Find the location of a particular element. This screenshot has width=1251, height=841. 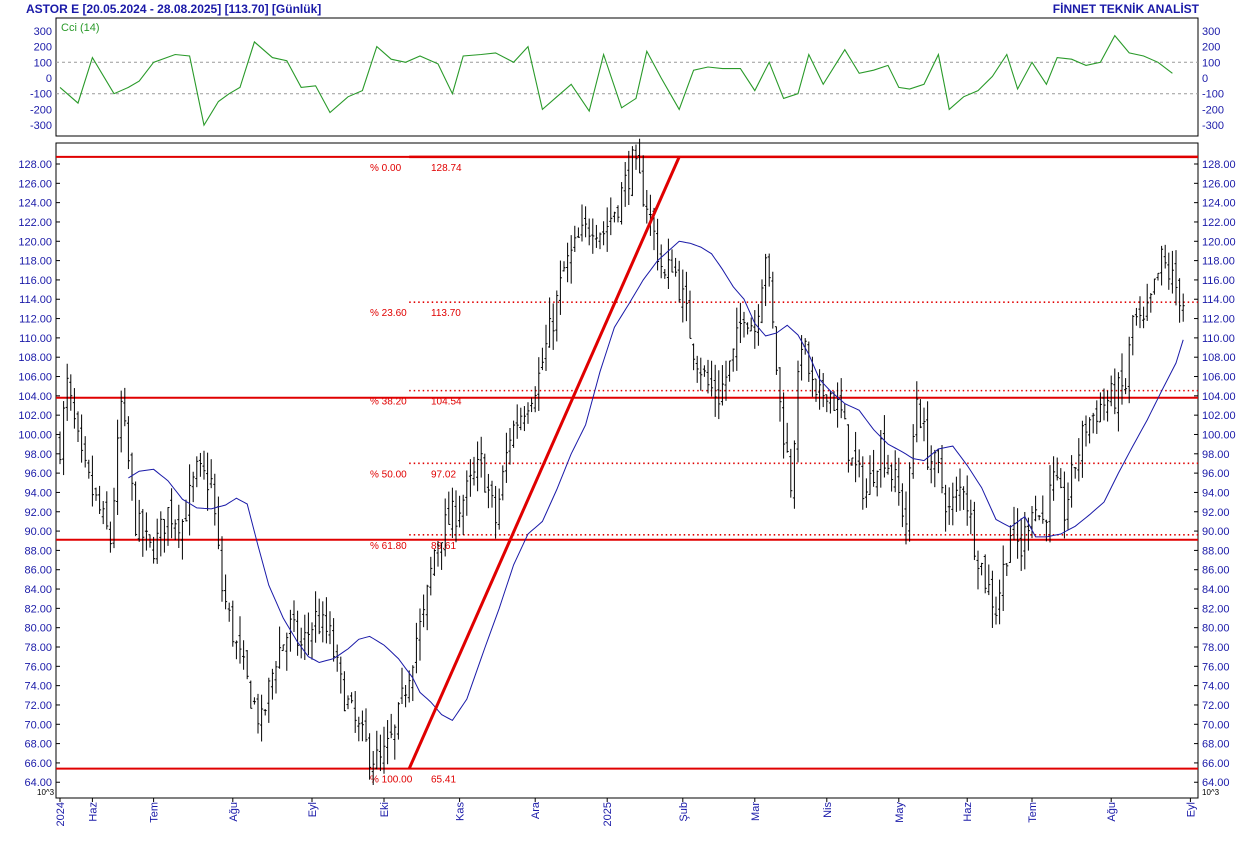

fib-value-label: 128.74 is located at coordinates (446, 168).